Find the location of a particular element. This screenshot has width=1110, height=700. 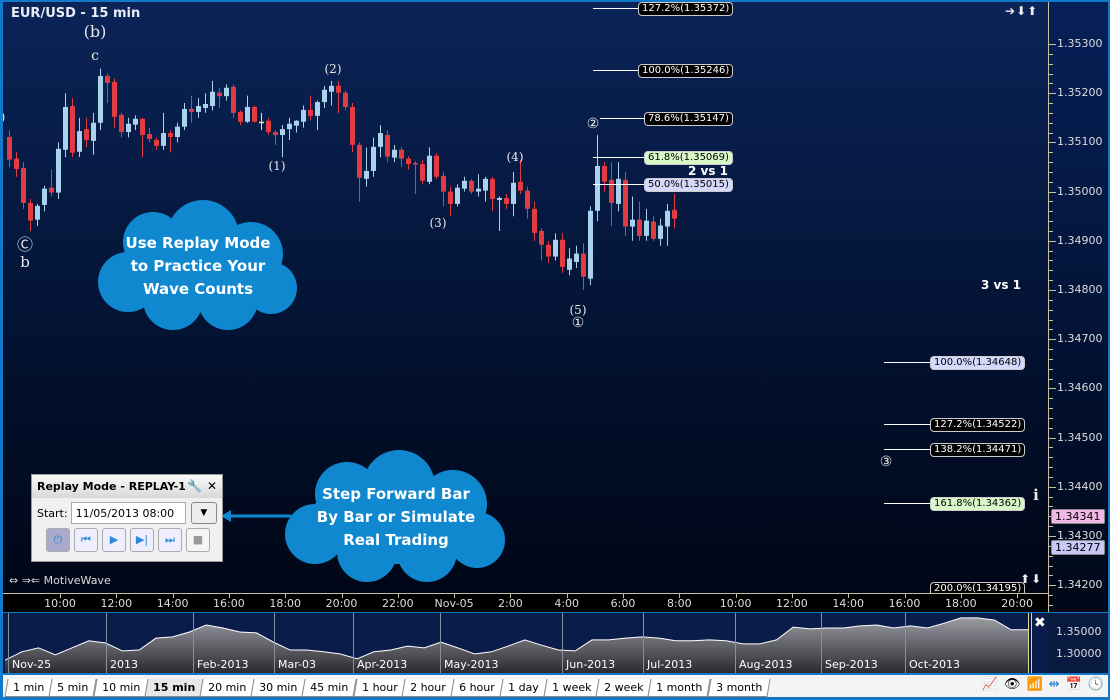

tab-10-min: 10 min is located at coordinates (120, 688).